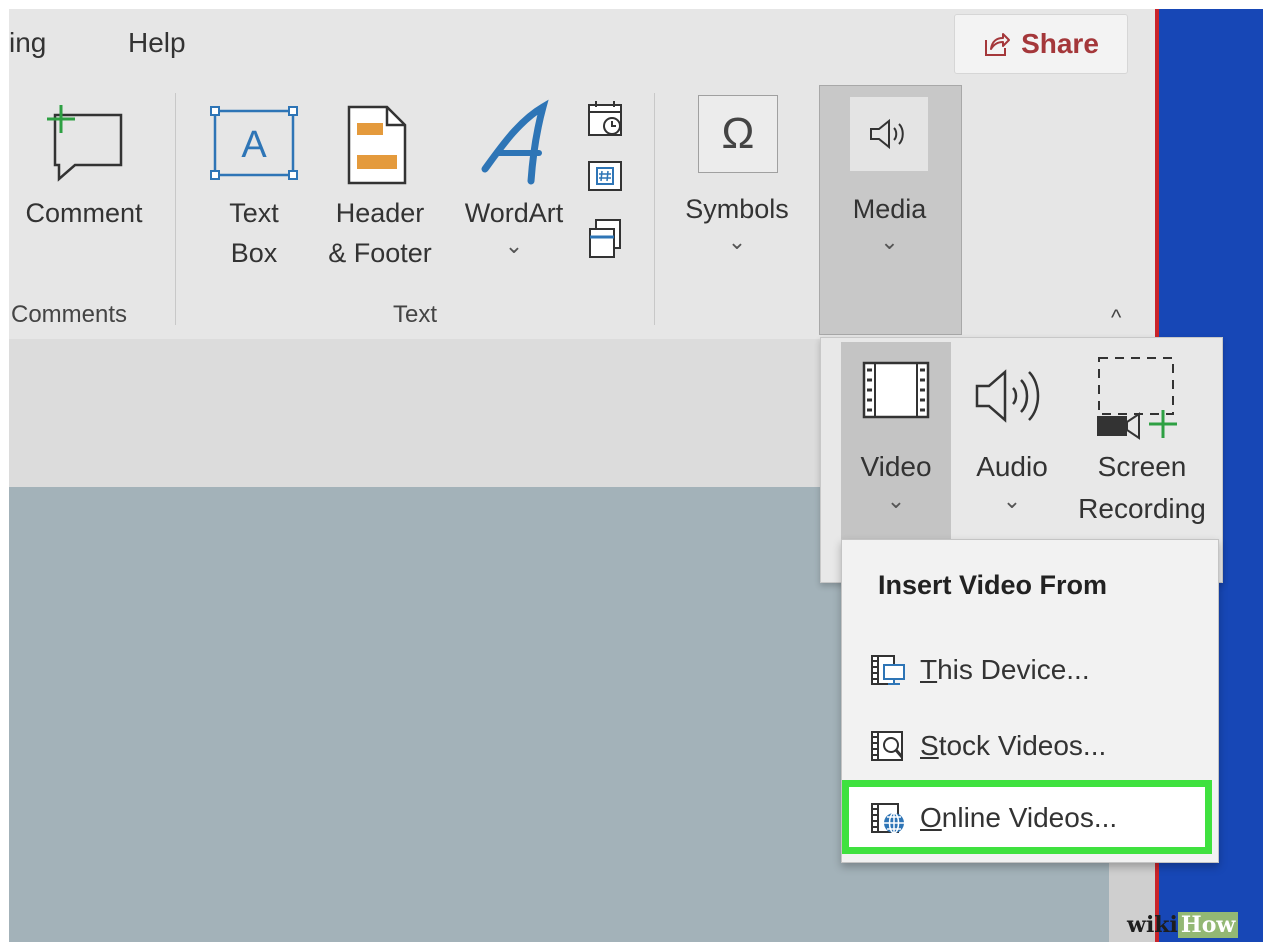  I want to click on date-time-icon, so click(606, 121).